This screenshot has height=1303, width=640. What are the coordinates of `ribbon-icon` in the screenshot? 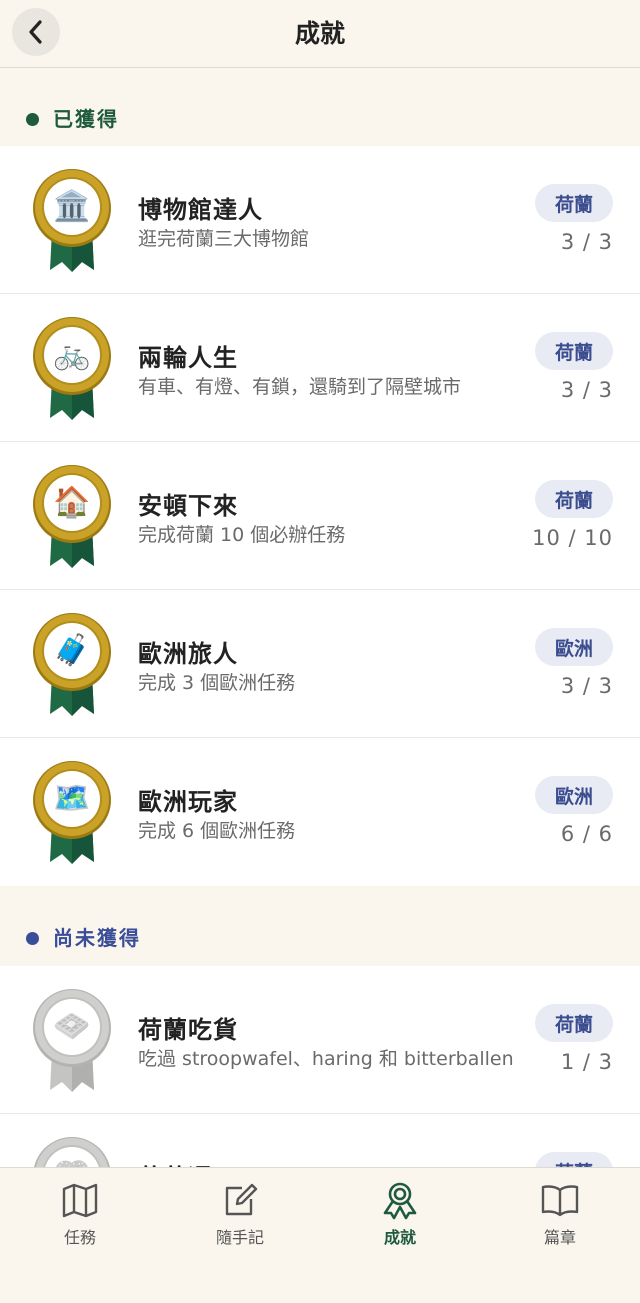 It's located at (400, 1201).